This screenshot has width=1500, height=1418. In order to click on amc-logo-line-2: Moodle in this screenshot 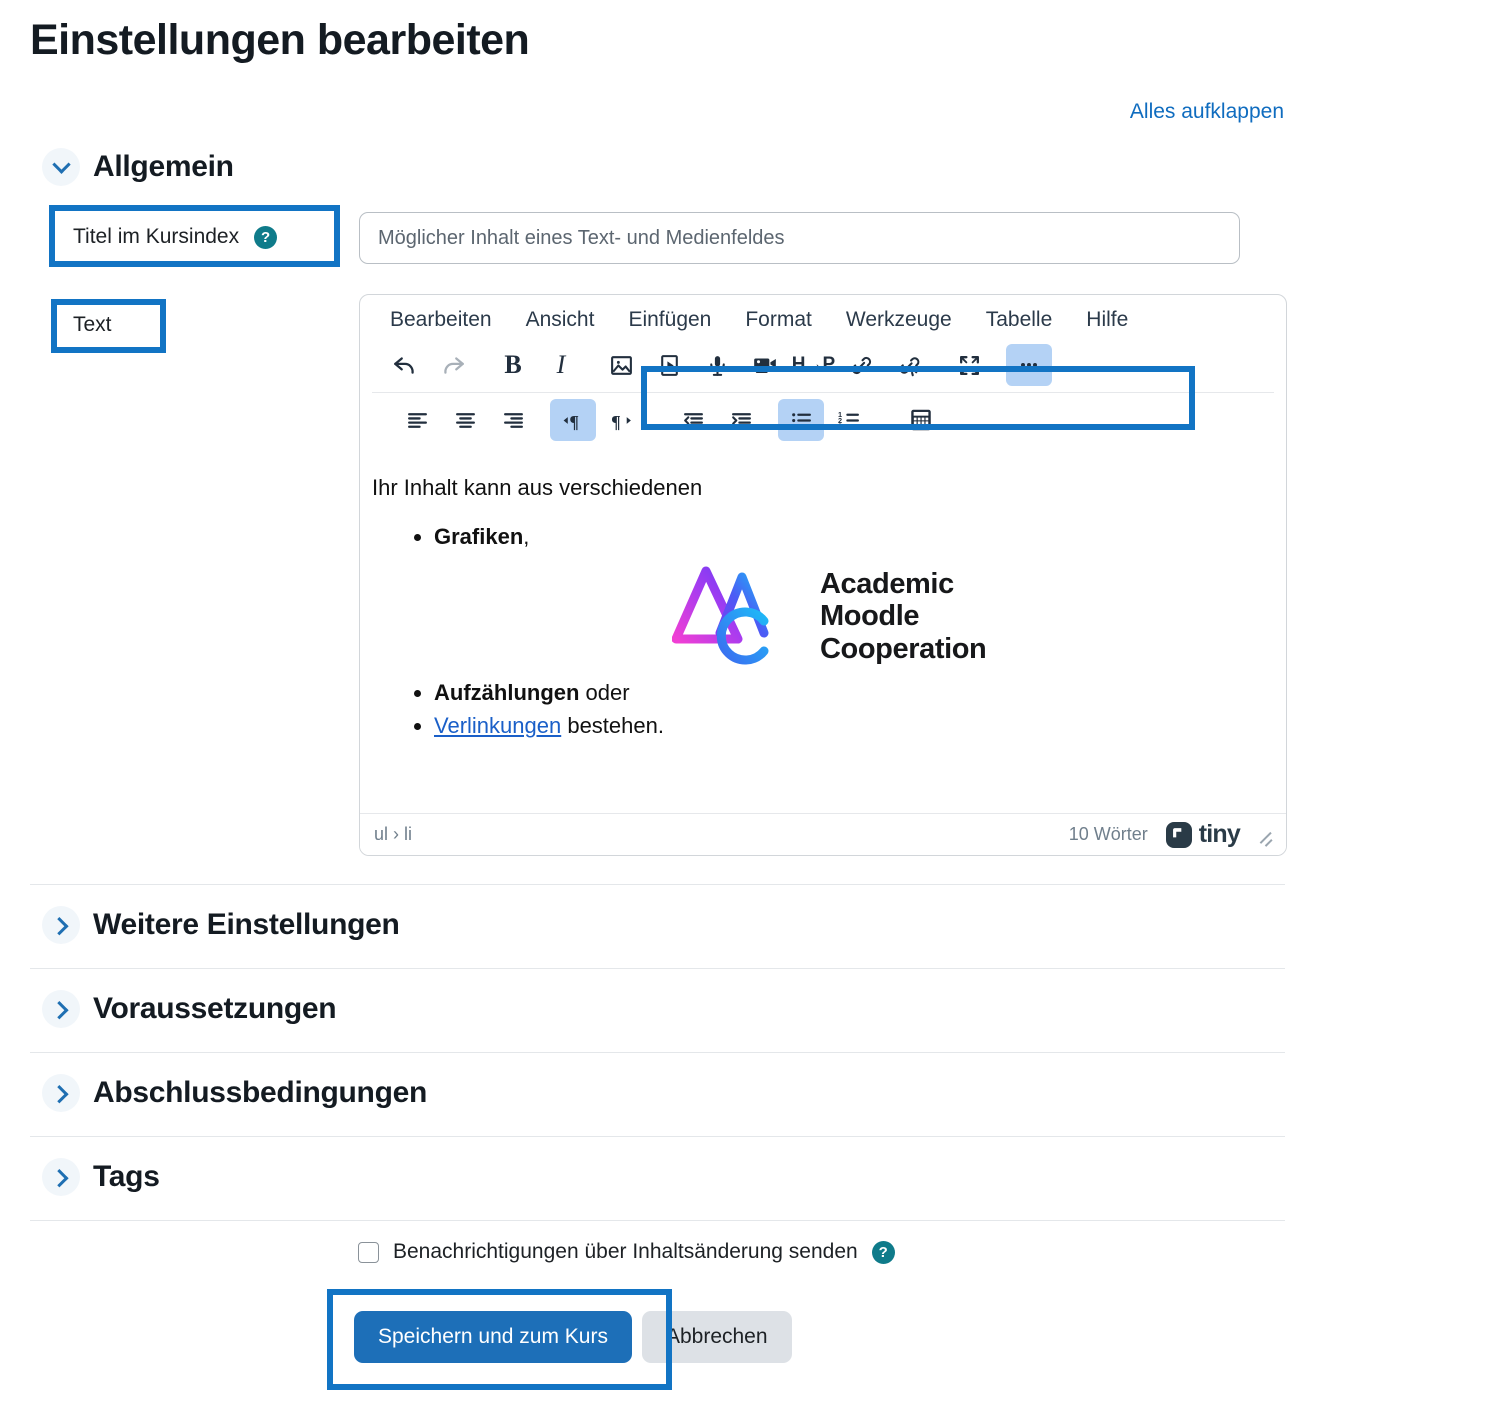, I will do `click(870, 616)`.